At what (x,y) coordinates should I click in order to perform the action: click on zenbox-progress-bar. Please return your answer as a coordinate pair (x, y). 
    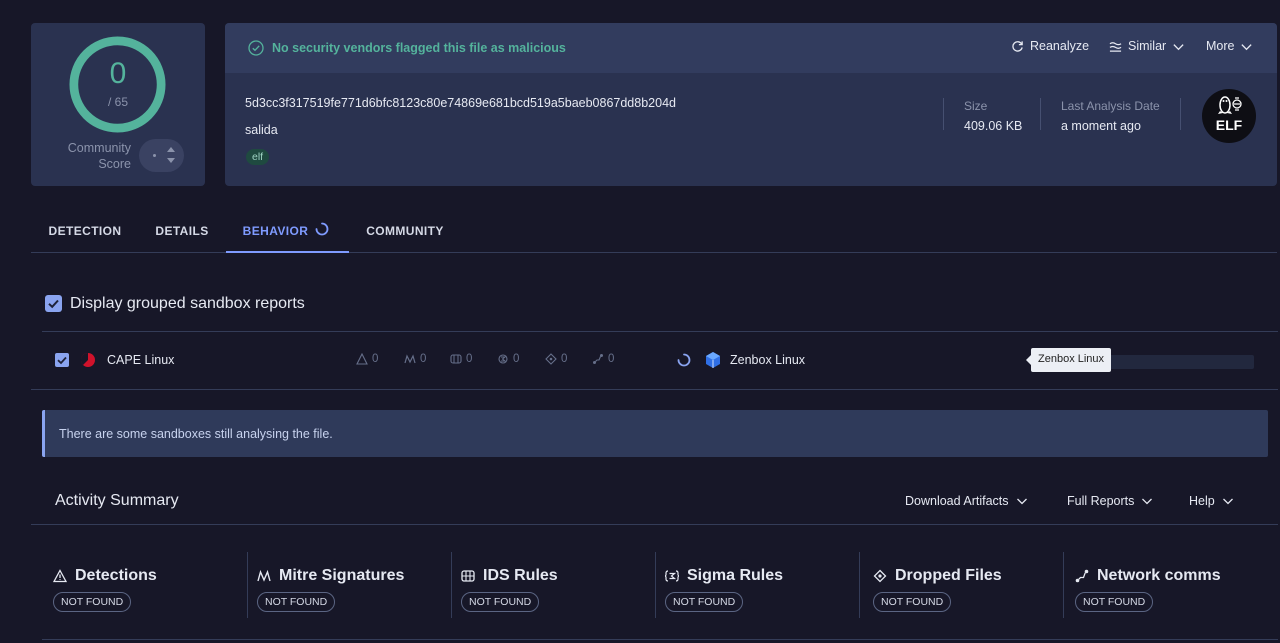
    Looking at the image, I should click on (1176, 362).